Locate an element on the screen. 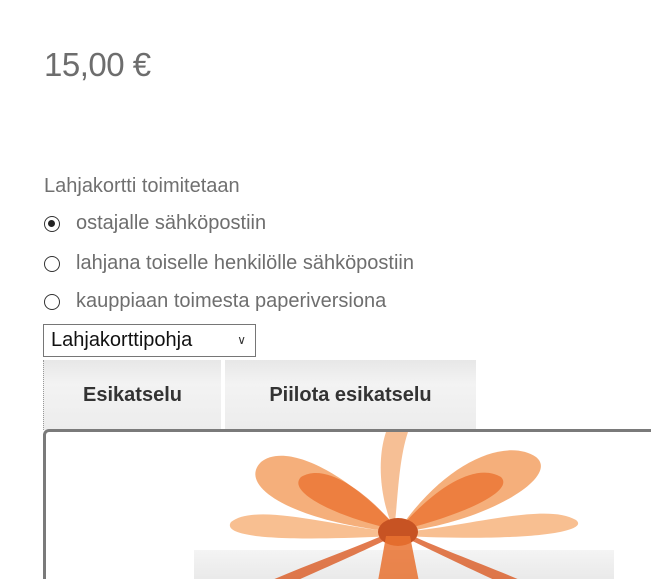 The height and width of the screenshot is (579, 651). template-select: Lahjakorttipohja ∨ is located at coordinates (149, 340).